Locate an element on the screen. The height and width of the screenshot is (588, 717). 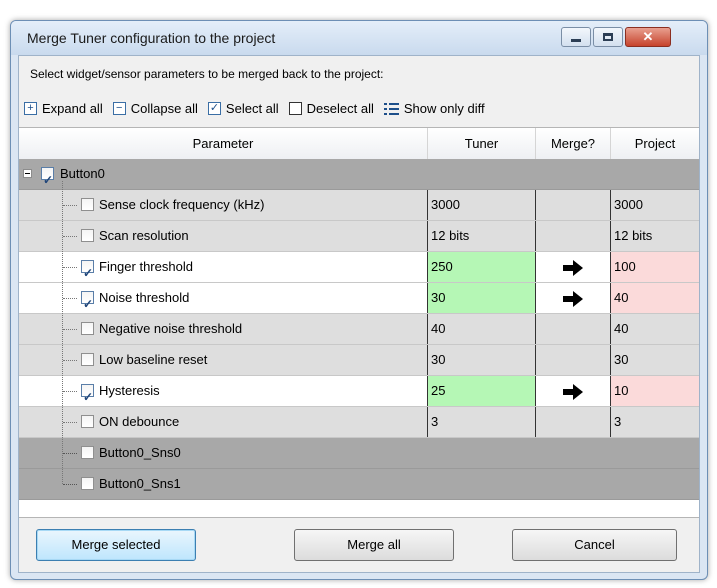
parameter-cell: Sense clock frequency (kHz) is located at coordinates (223, 205).